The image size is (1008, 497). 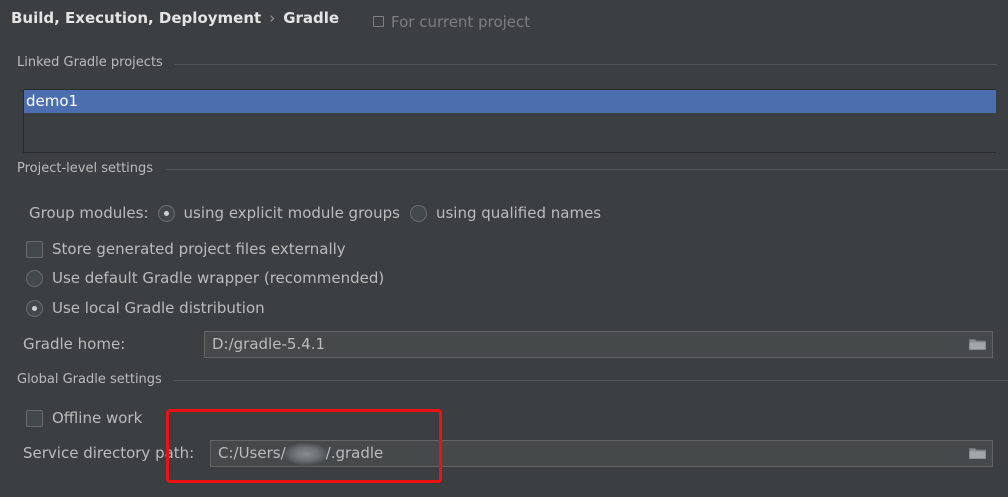 What do you see at coordinates (158, 308) in the screenshot?
I see `radio-use-local-label: Use local Gradle distribution` at bounding box center [158, 308].